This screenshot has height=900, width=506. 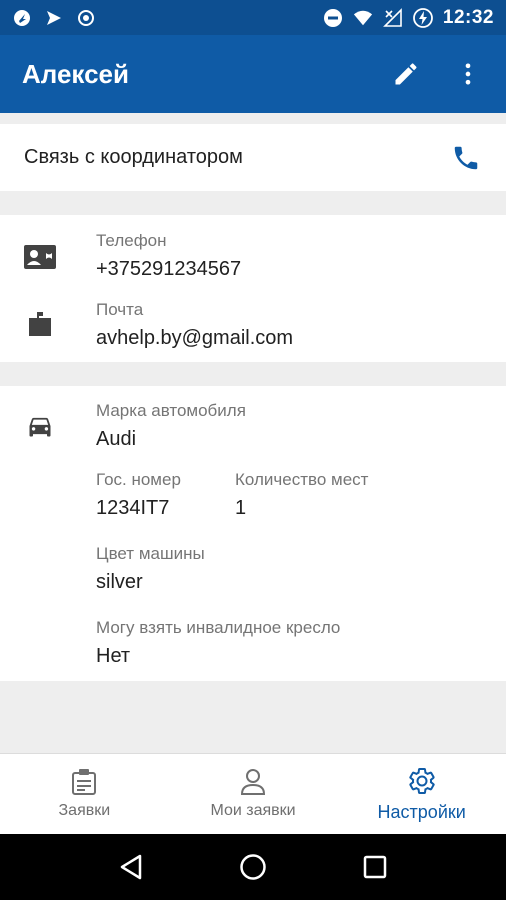 What do you see at coordinates (333, 18) in the screenshot?
I see `dnd-icon` at bounding box center [333, 18].